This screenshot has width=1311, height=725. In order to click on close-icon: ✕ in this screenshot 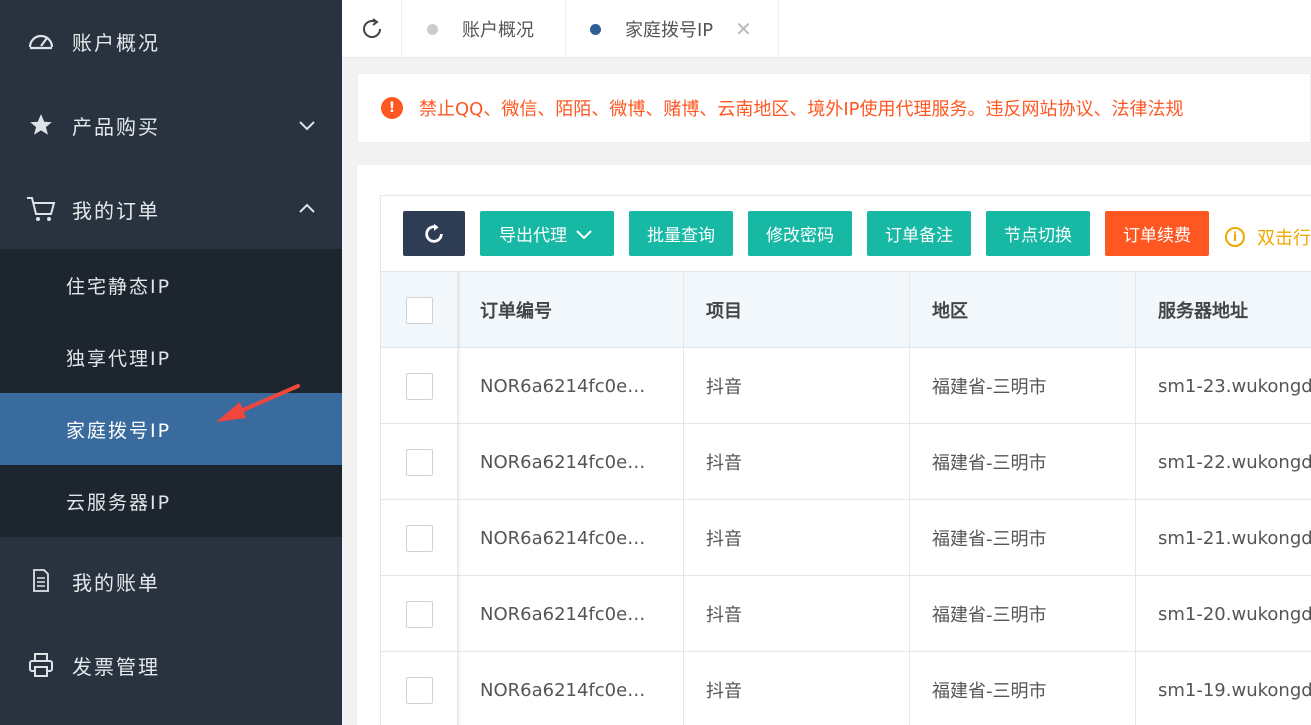, I will do `click(743, 29)`.